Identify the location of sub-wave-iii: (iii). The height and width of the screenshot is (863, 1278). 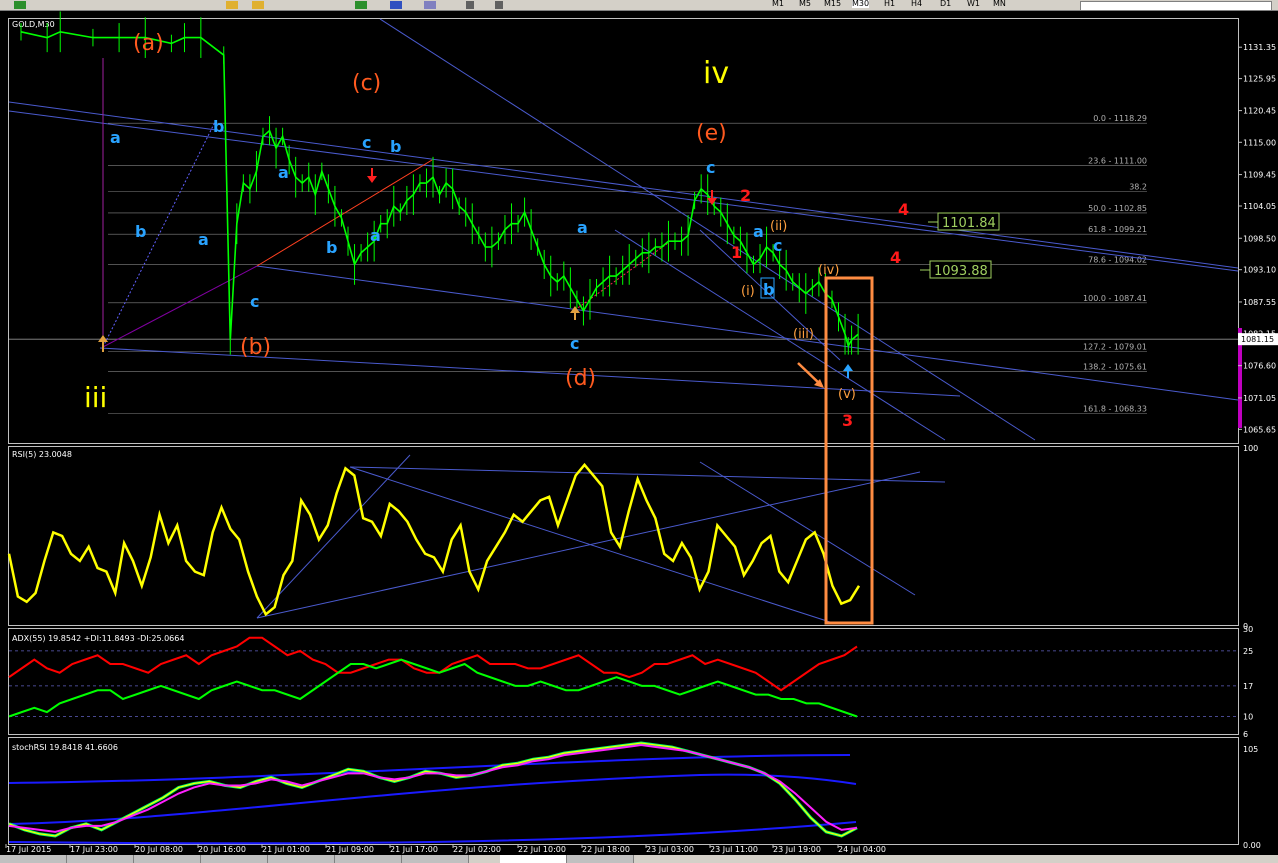
(803, 334).